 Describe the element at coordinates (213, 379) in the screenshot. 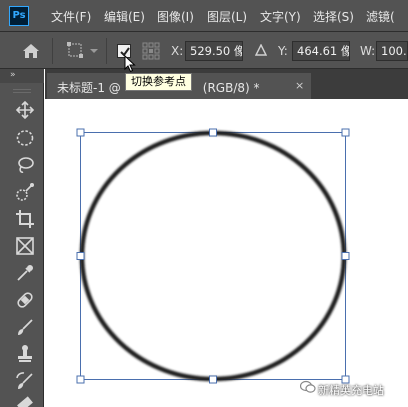

I see `transform-handle-bottom` at that location.